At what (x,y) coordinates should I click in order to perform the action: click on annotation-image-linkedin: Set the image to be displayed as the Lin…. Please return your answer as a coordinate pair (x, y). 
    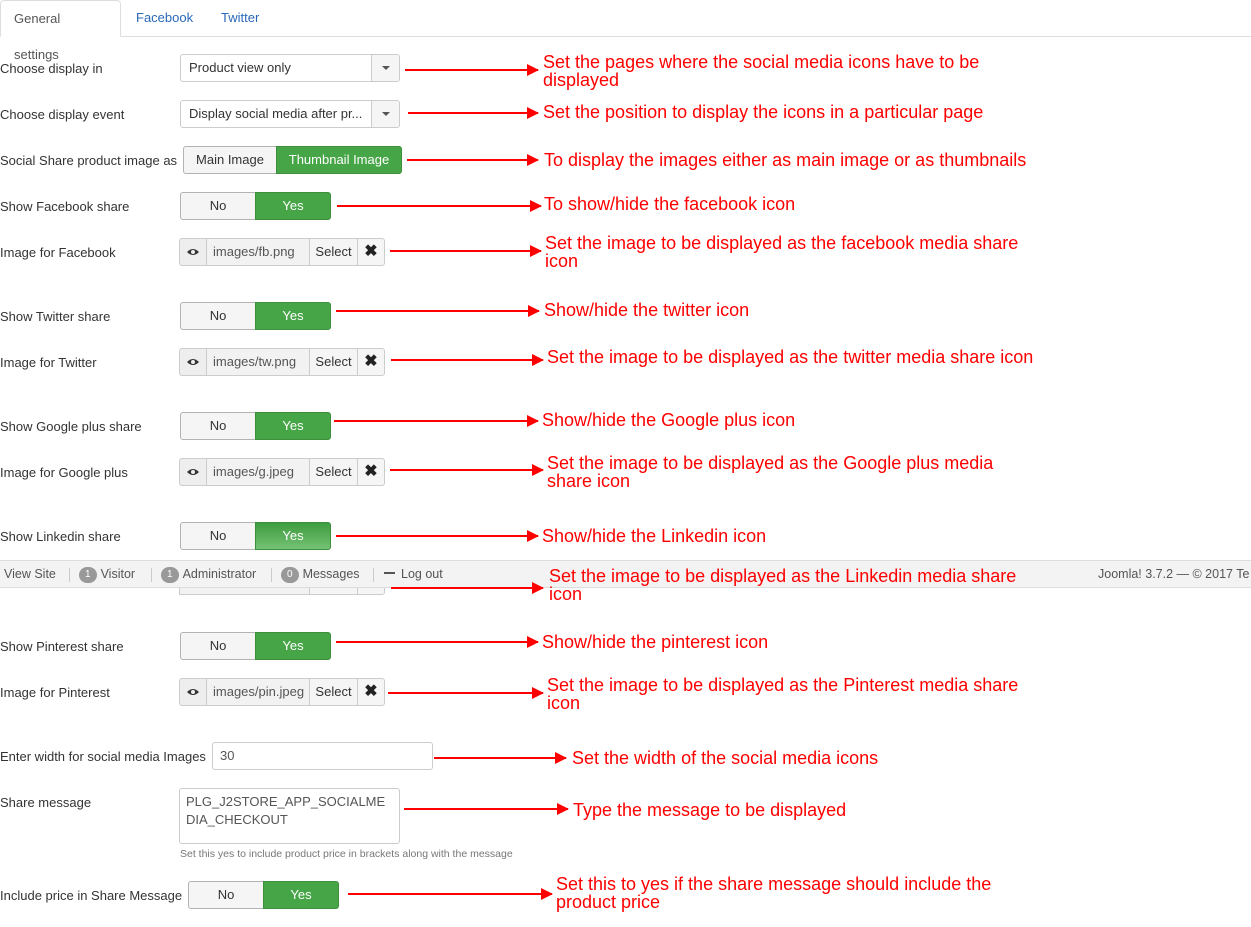
    Looking at the image, I should click on (783, 585).